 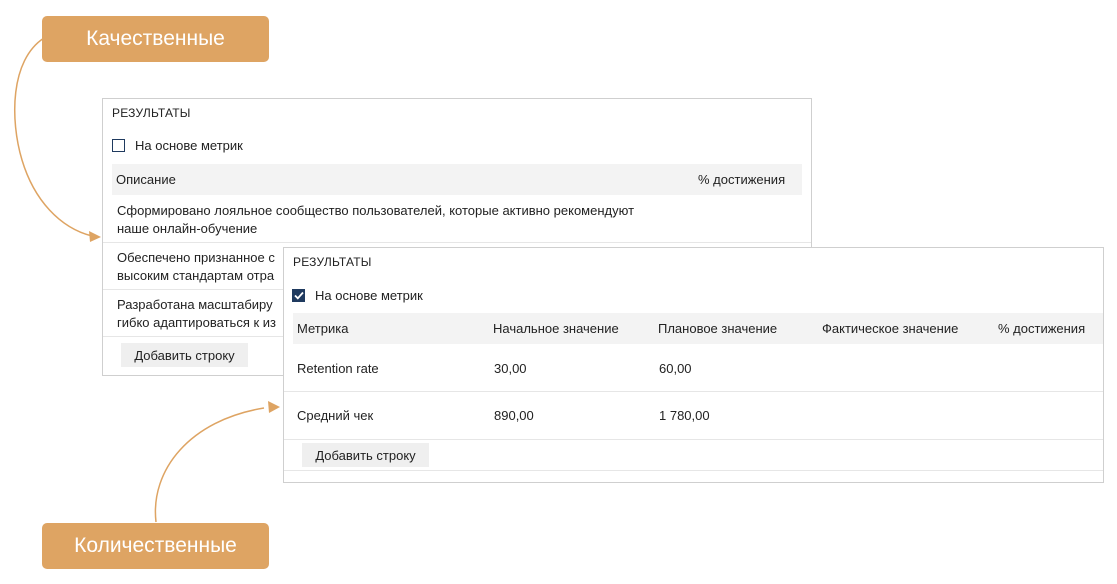 What do you see at coordinates (196, 322) in the screenshot?
I see `row-text-line: гибко адаптироваться к из` at bounding box center [196, 322].